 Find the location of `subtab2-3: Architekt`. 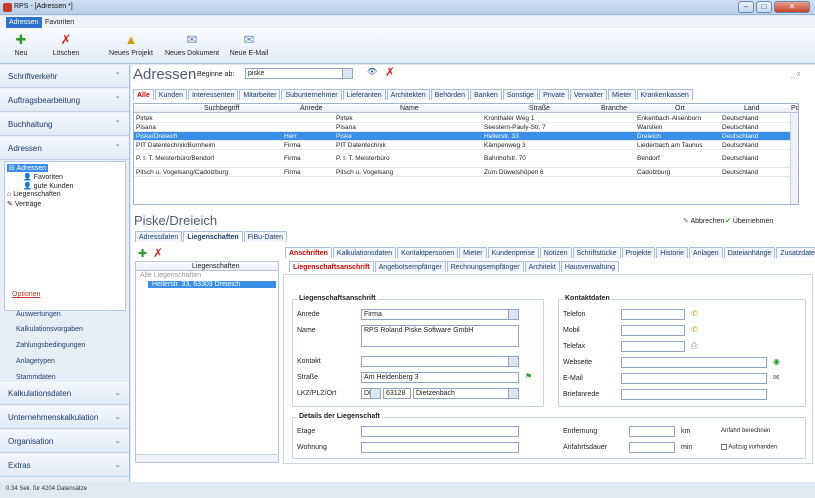

subtab2-3: Architekt is located at coordinates (542, 266).